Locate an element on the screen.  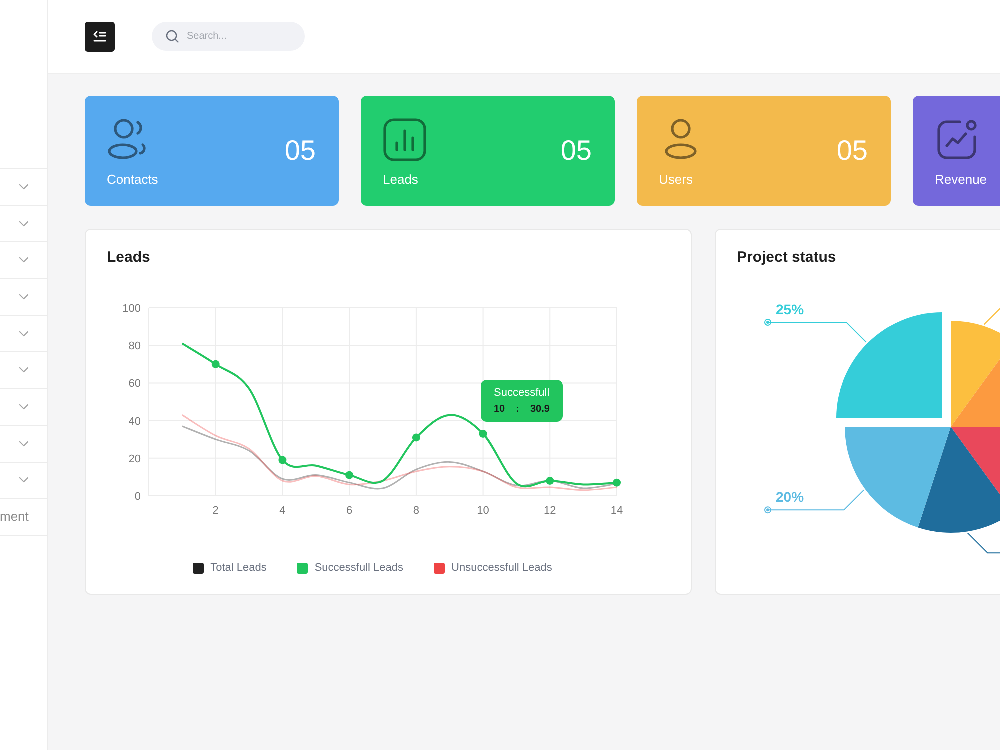
panel-title: Leads is located at coordinates (128, 257).